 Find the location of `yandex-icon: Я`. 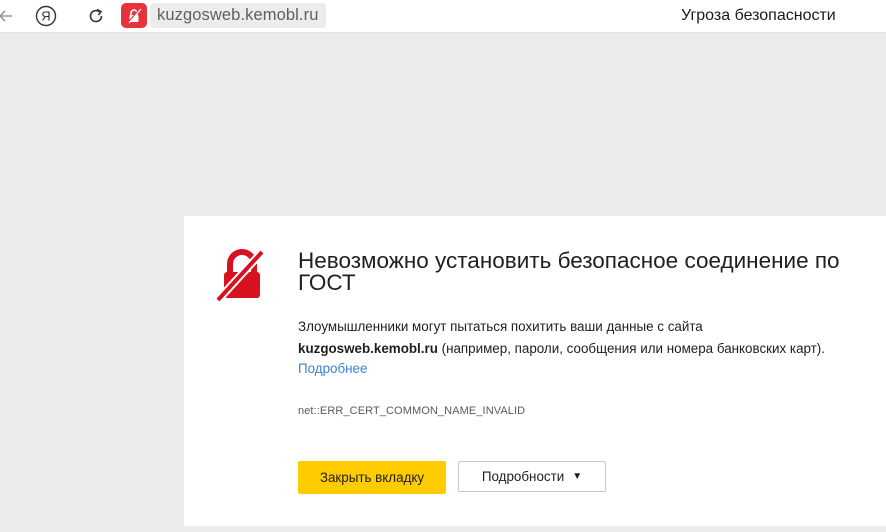

yandex-icon: Я is located at coordinates (46, 16).